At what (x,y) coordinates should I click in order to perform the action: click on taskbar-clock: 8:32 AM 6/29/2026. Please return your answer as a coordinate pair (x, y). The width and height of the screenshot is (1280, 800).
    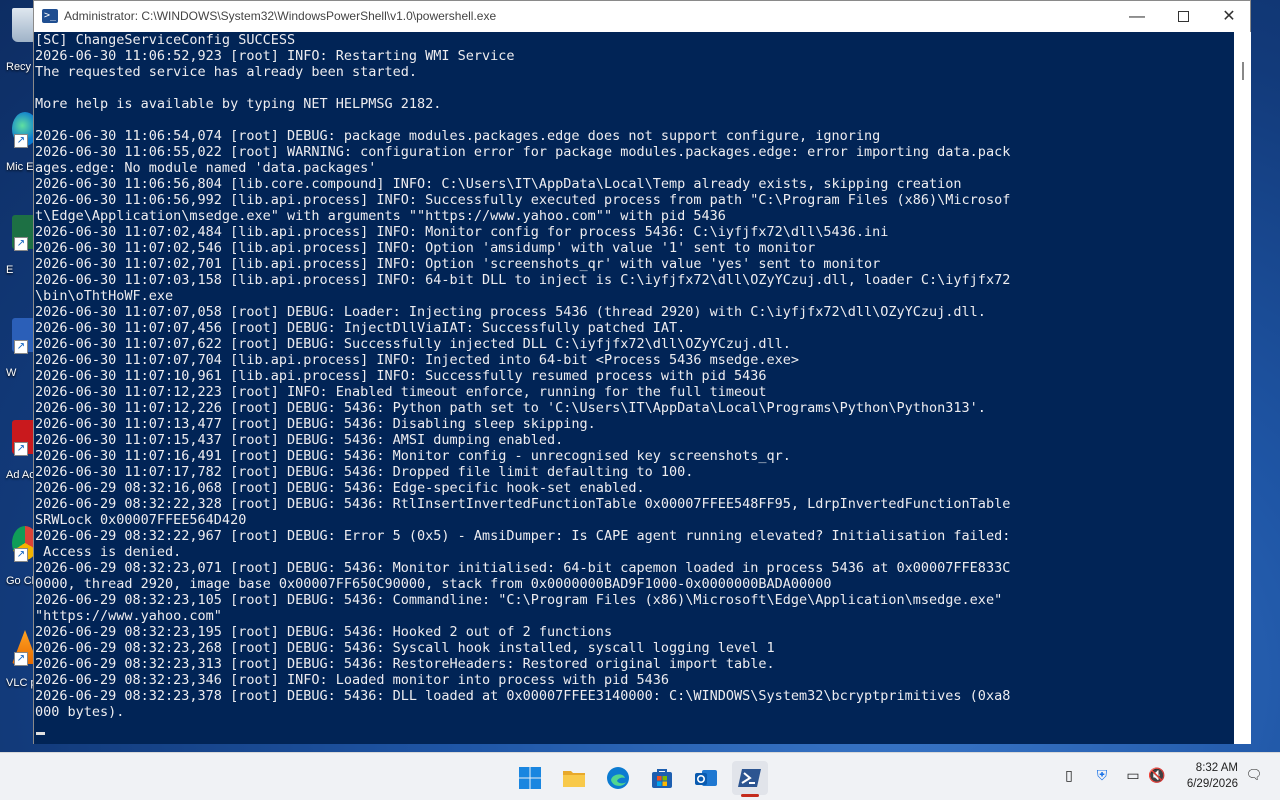
    Looking at the image, I should click on (1208, 776).